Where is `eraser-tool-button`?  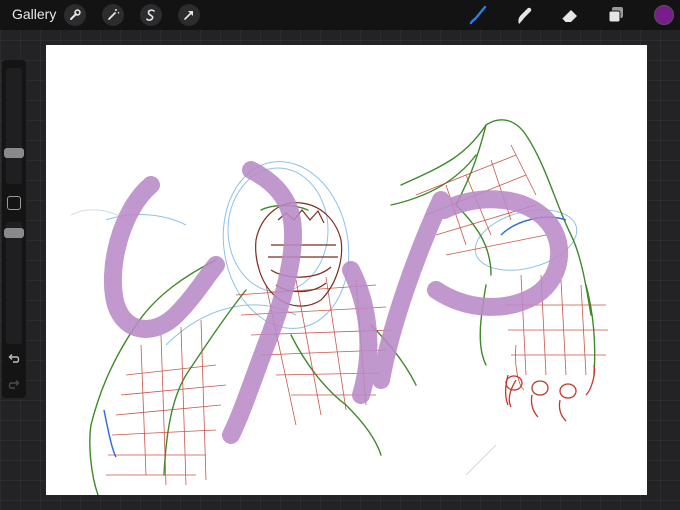
eraser-tool-button is located at coordinates (570, 15).